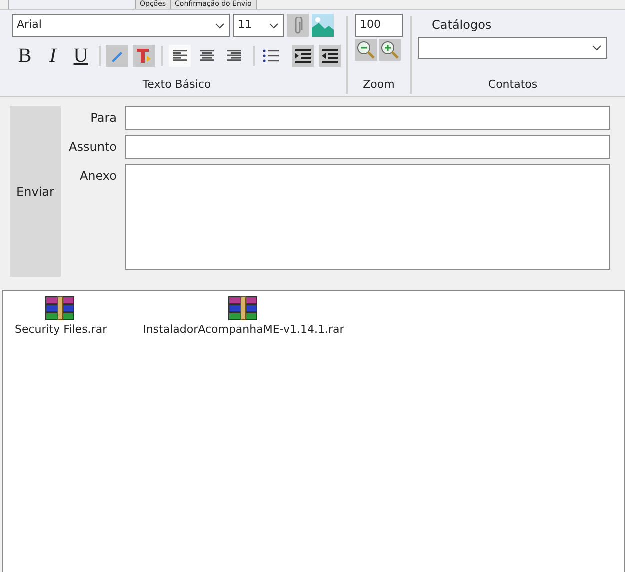 The width and height of the screenshot is (625, 572). I want to click on group-label: Zoom, so click(379, 84).